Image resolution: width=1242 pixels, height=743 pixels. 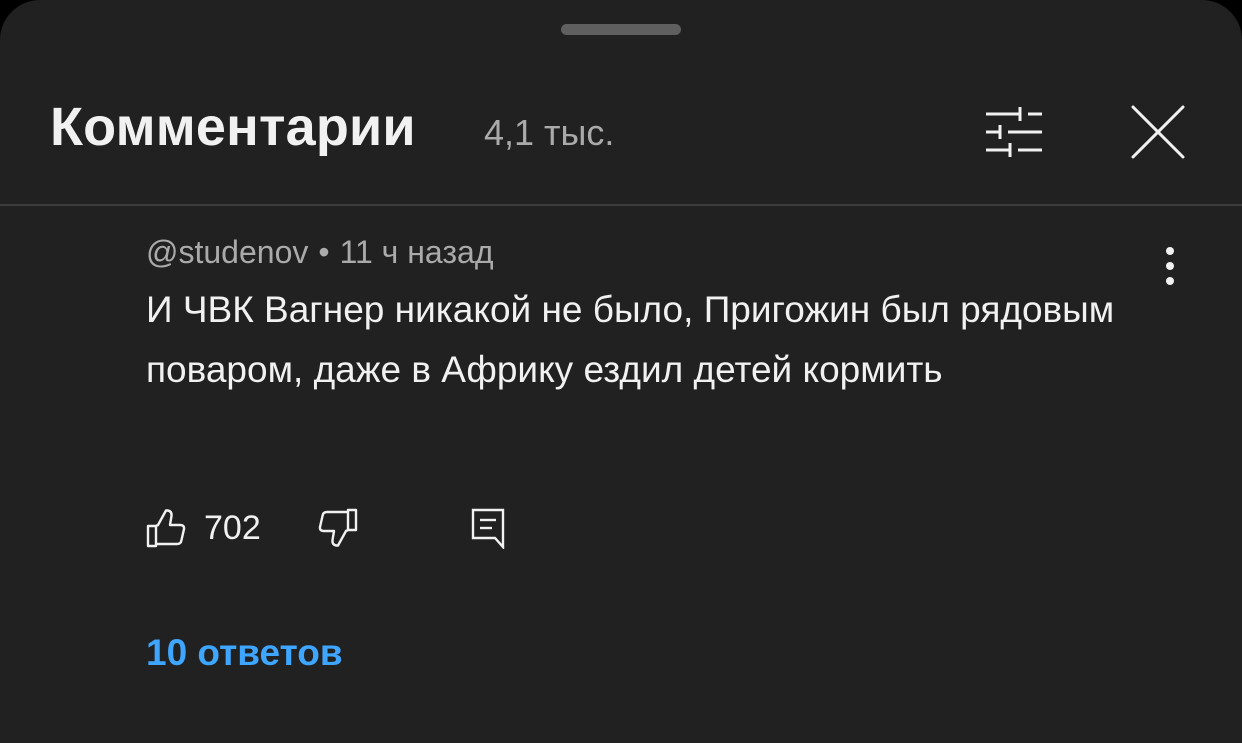 What do you see at coordinates (244, 653) in the screenshot?
I see `view-replies-button: 10 ответов` at bounding box center [244, 653].